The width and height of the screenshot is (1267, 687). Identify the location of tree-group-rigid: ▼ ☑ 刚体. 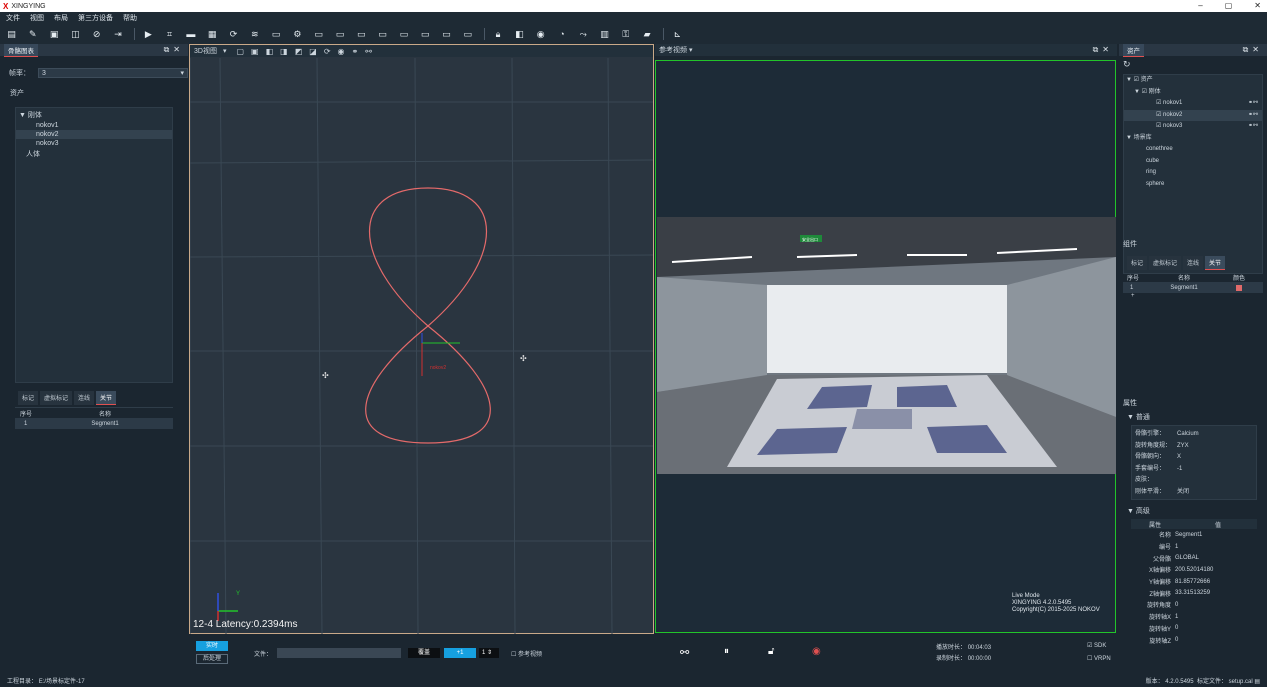
(1193, 93).